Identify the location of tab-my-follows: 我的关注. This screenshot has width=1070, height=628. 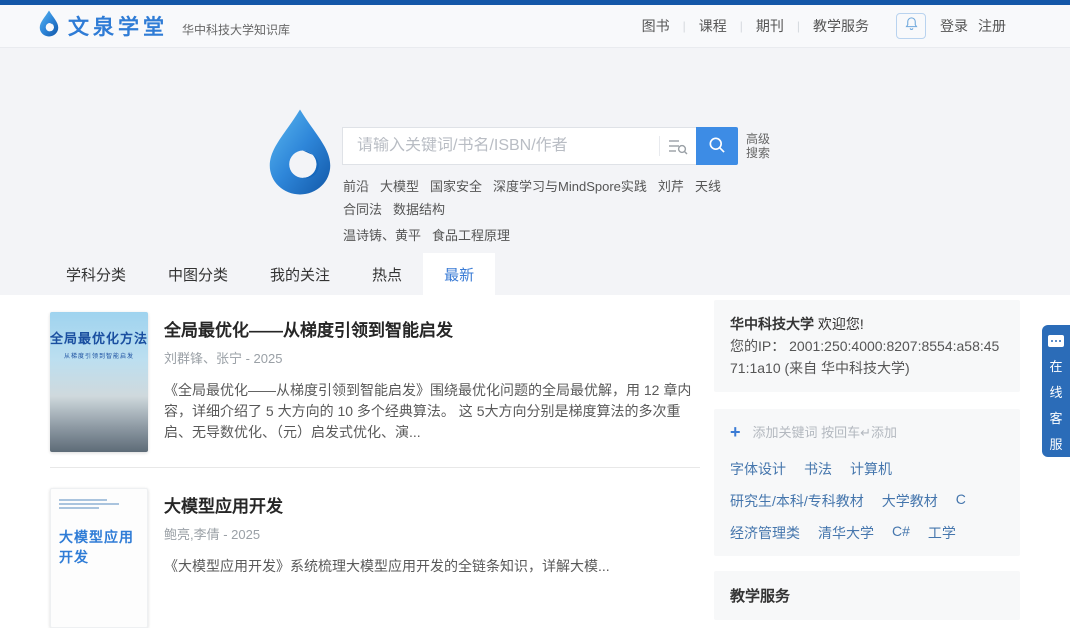
(300, 274).